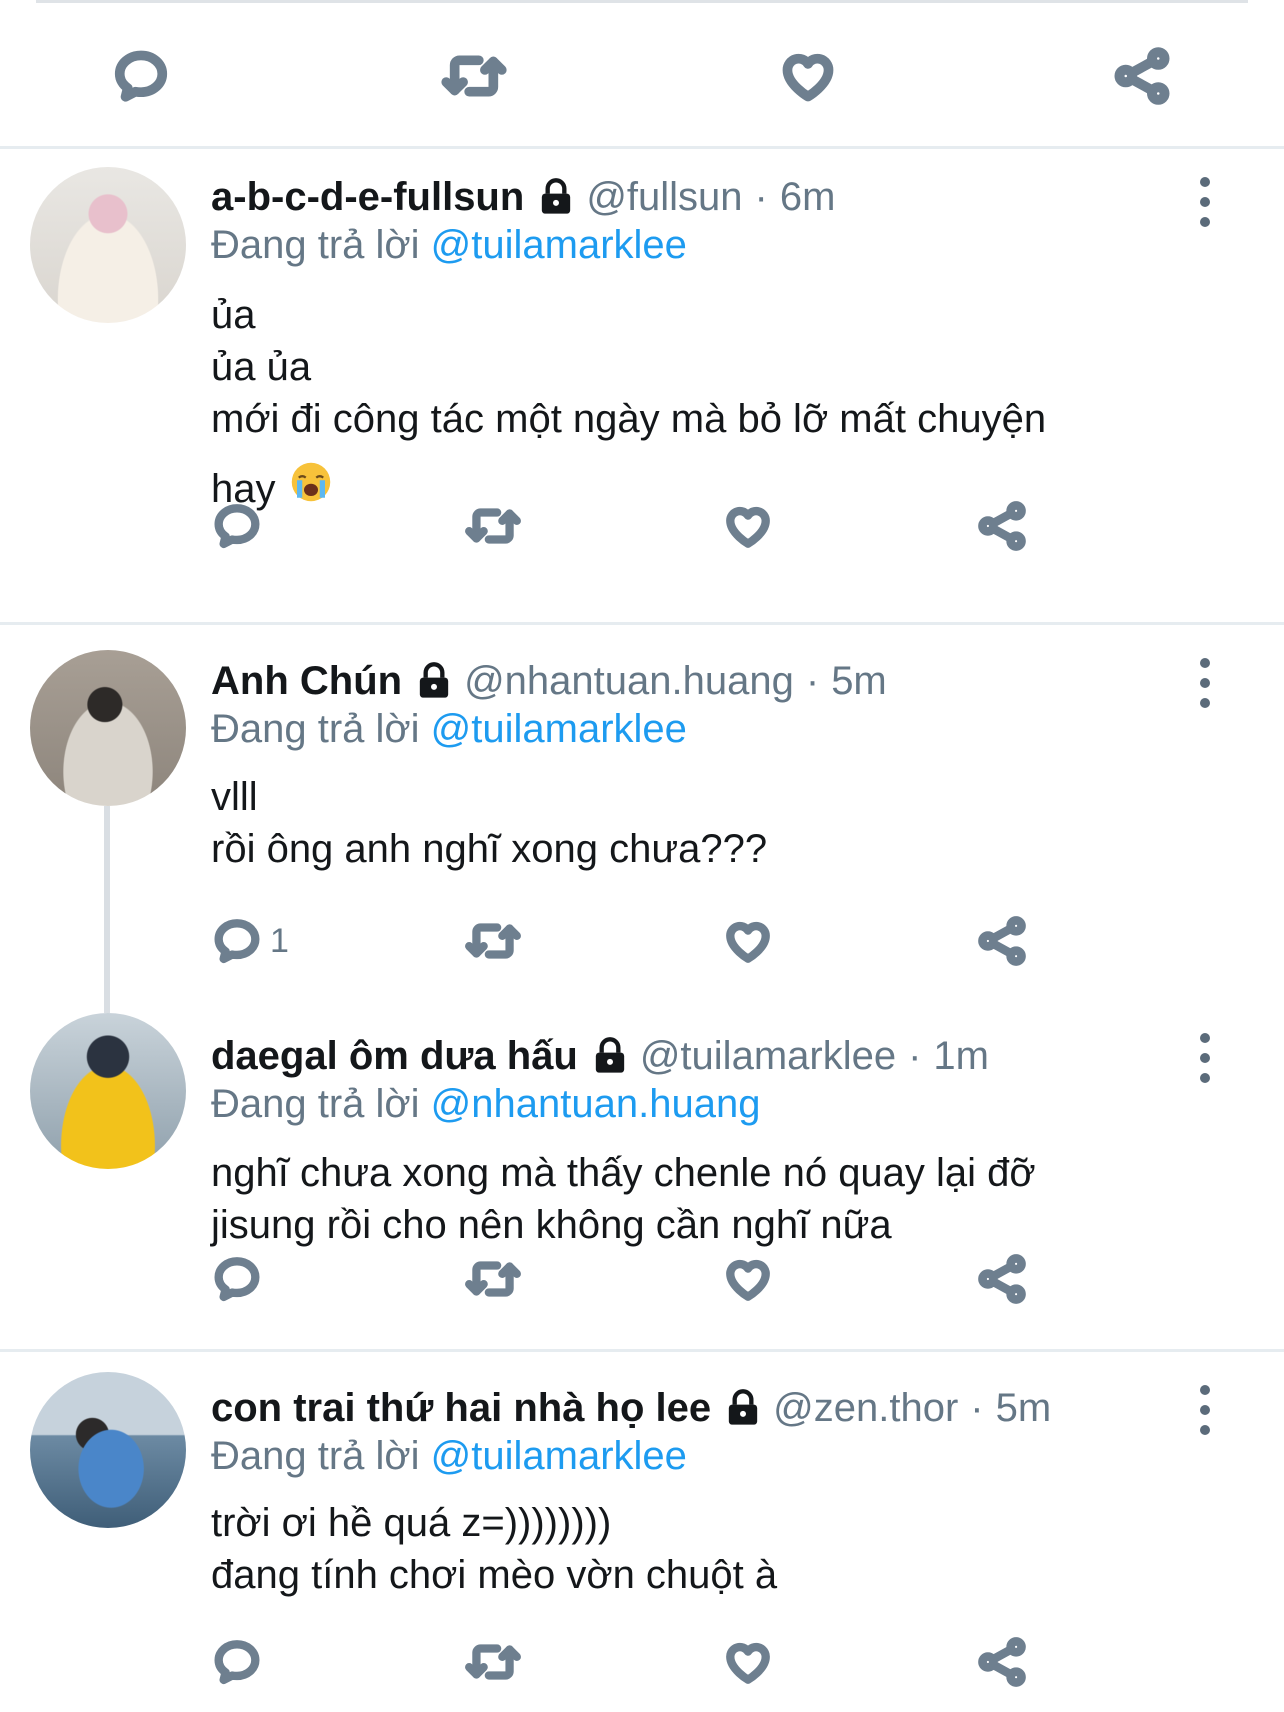  I want to click on tweet-text: vlll rồi ông anh nghĩ xong chưa???, so click(489, 823).